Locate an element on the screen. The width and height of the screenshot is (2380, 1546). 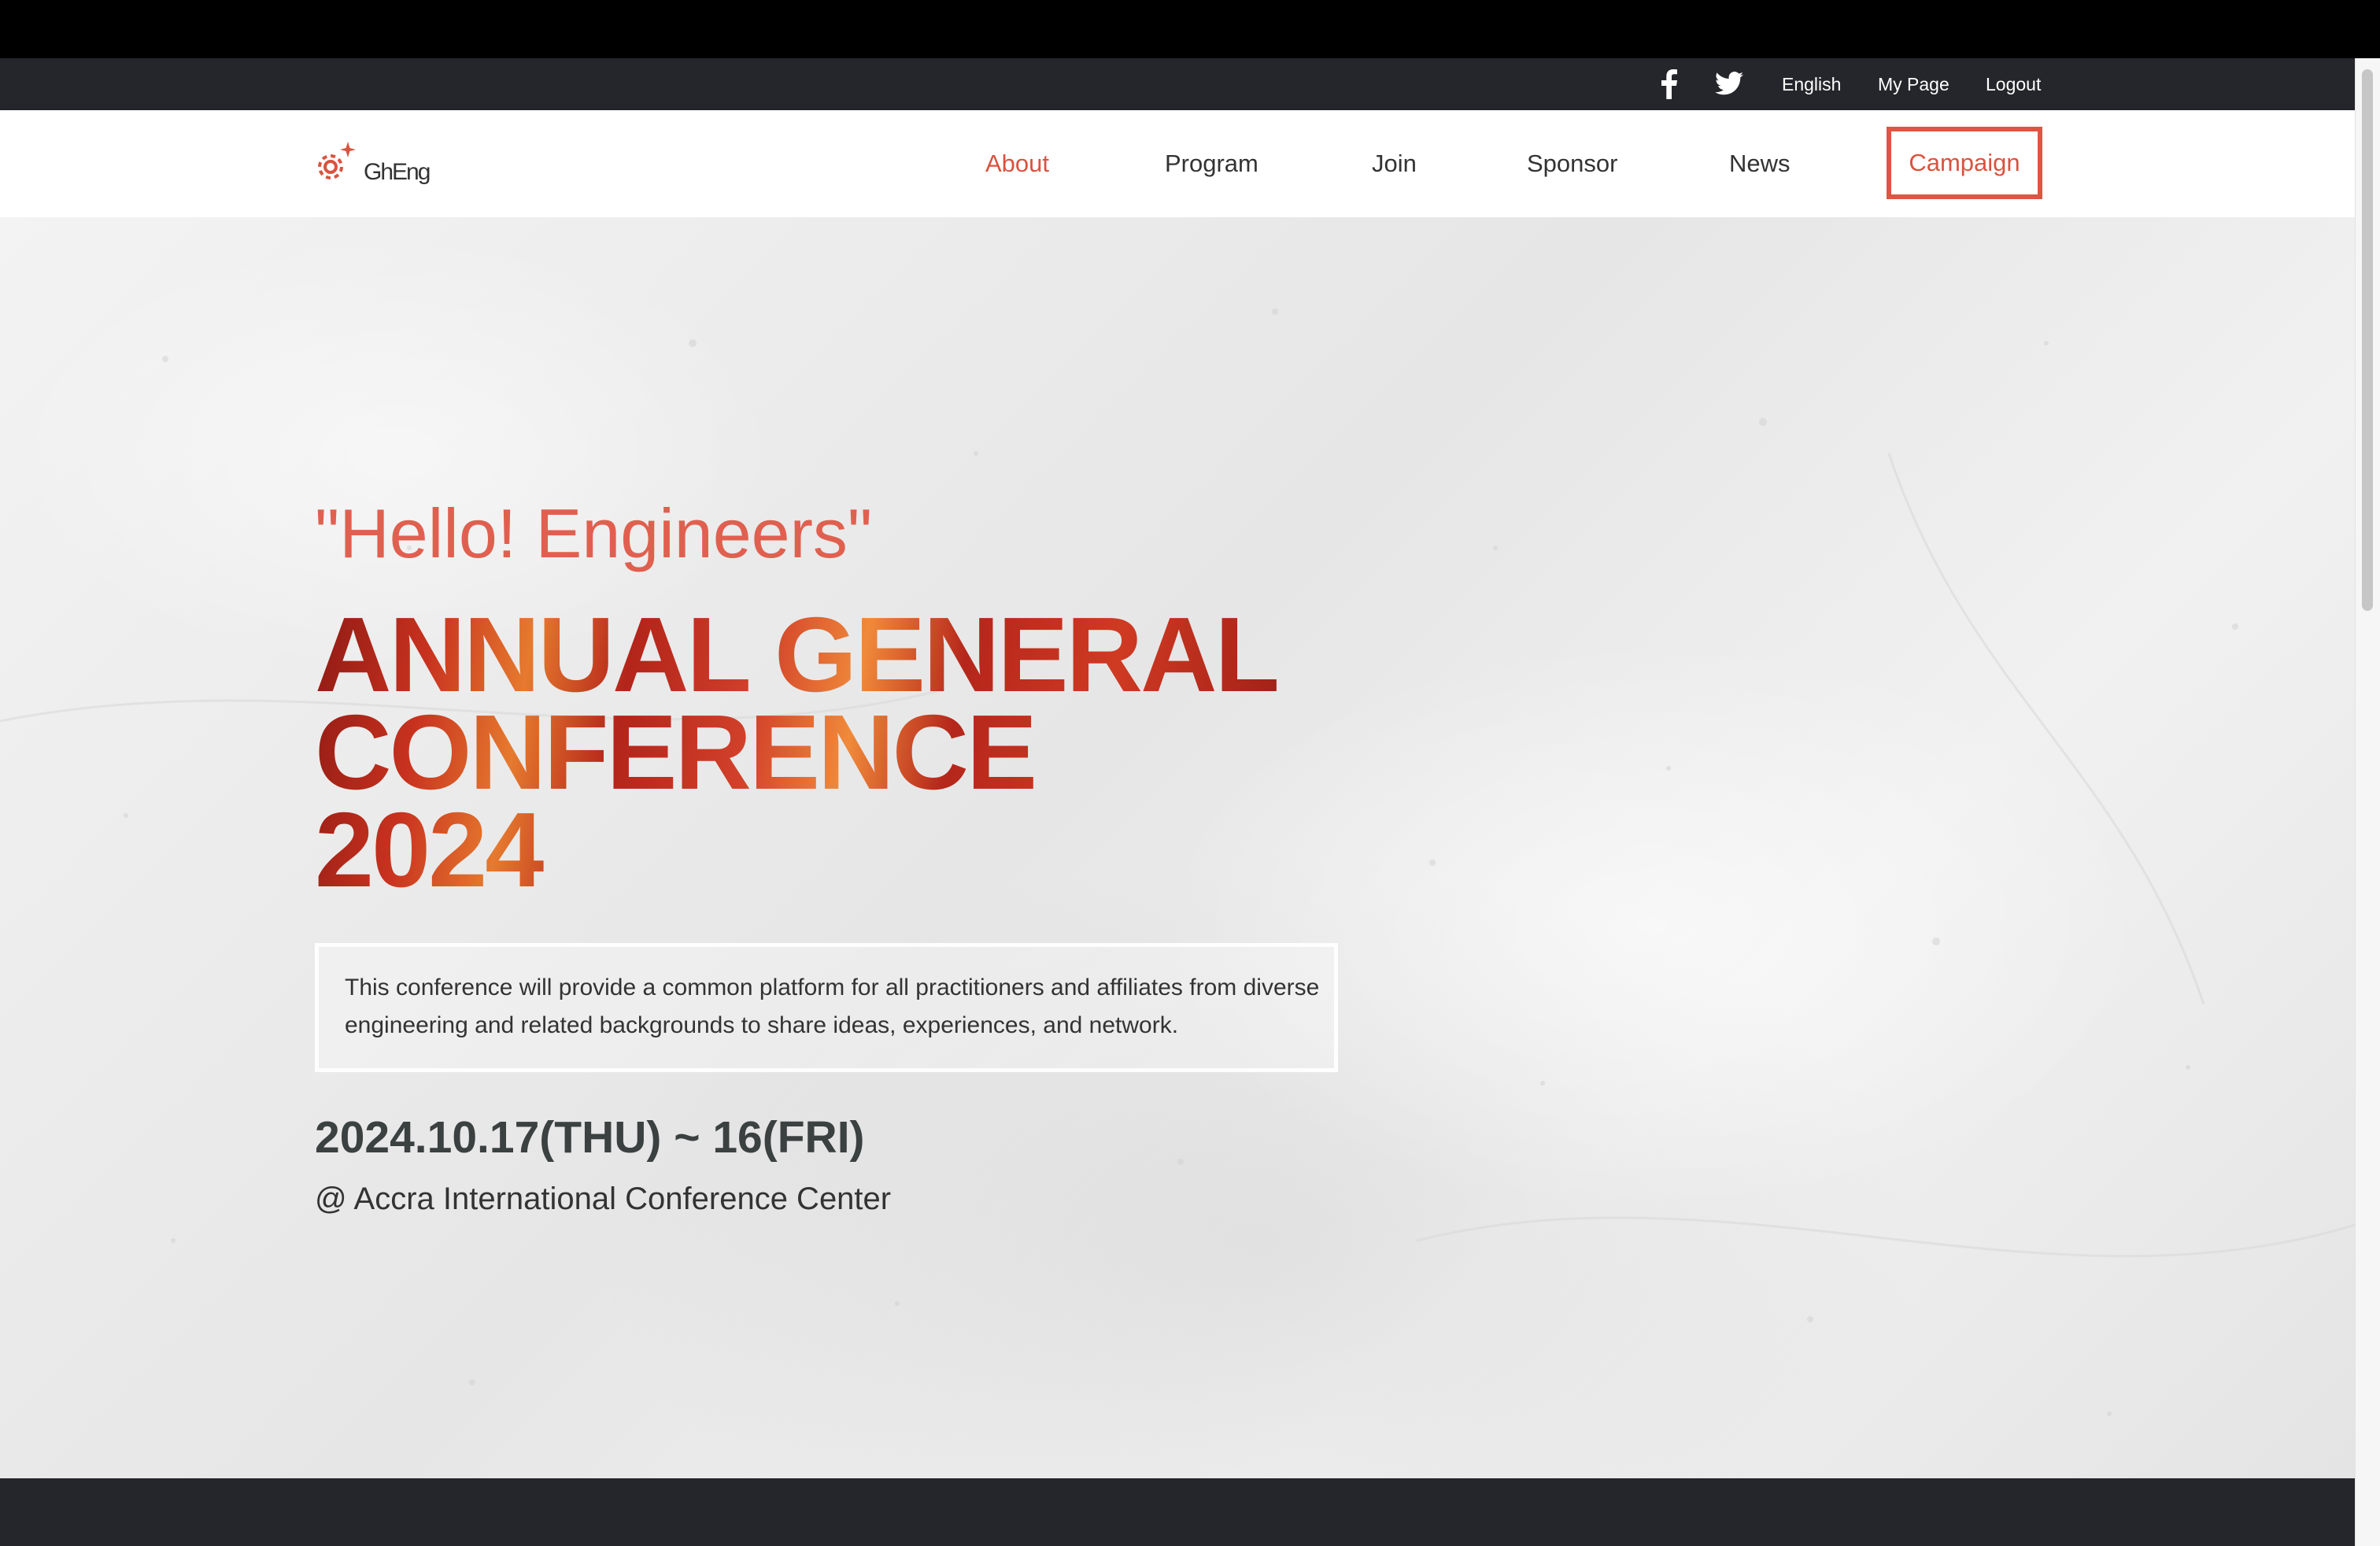
hero-tagline: "Hello! Engineers" is located at coordinates (594, 533).